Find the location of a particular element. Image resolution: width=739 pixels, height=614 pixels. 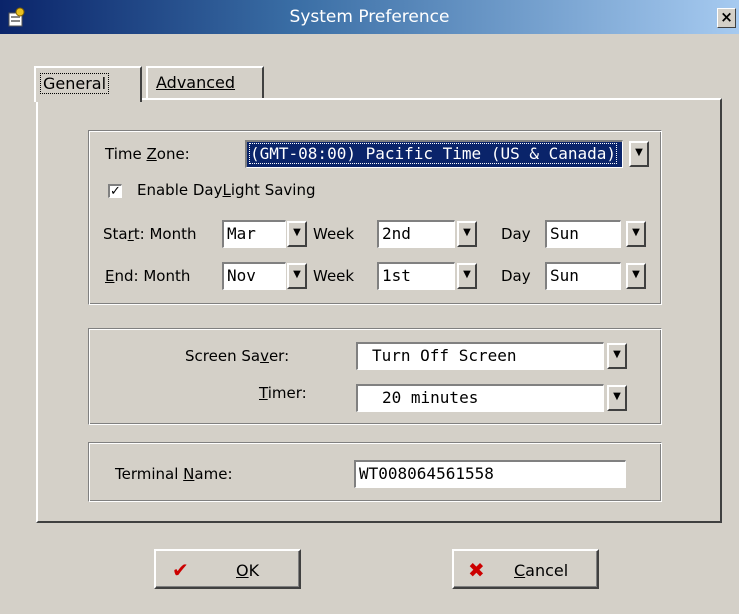

start-week-label: Week is located at coordinates (334, 234).